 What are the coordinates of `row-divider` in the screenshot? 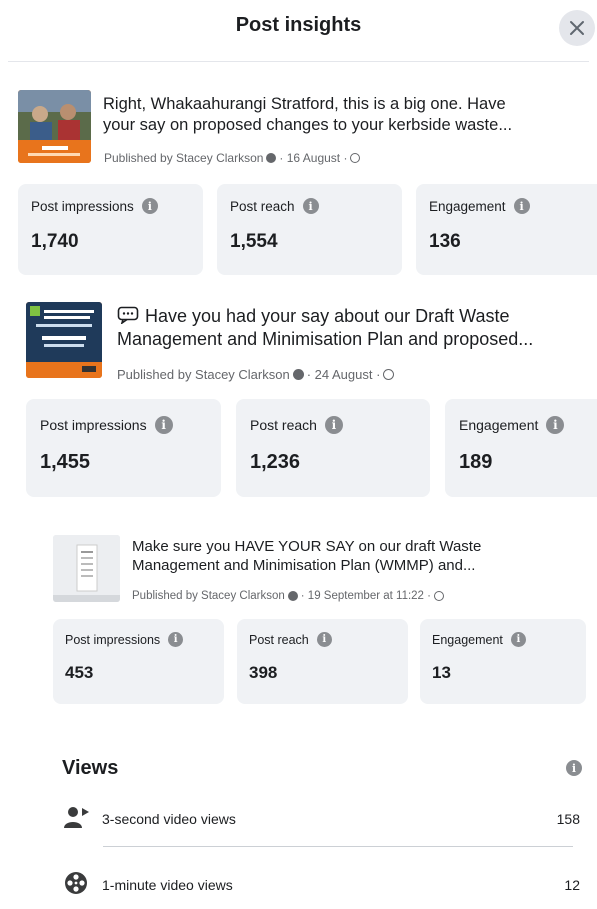 It's located at (338, 846).